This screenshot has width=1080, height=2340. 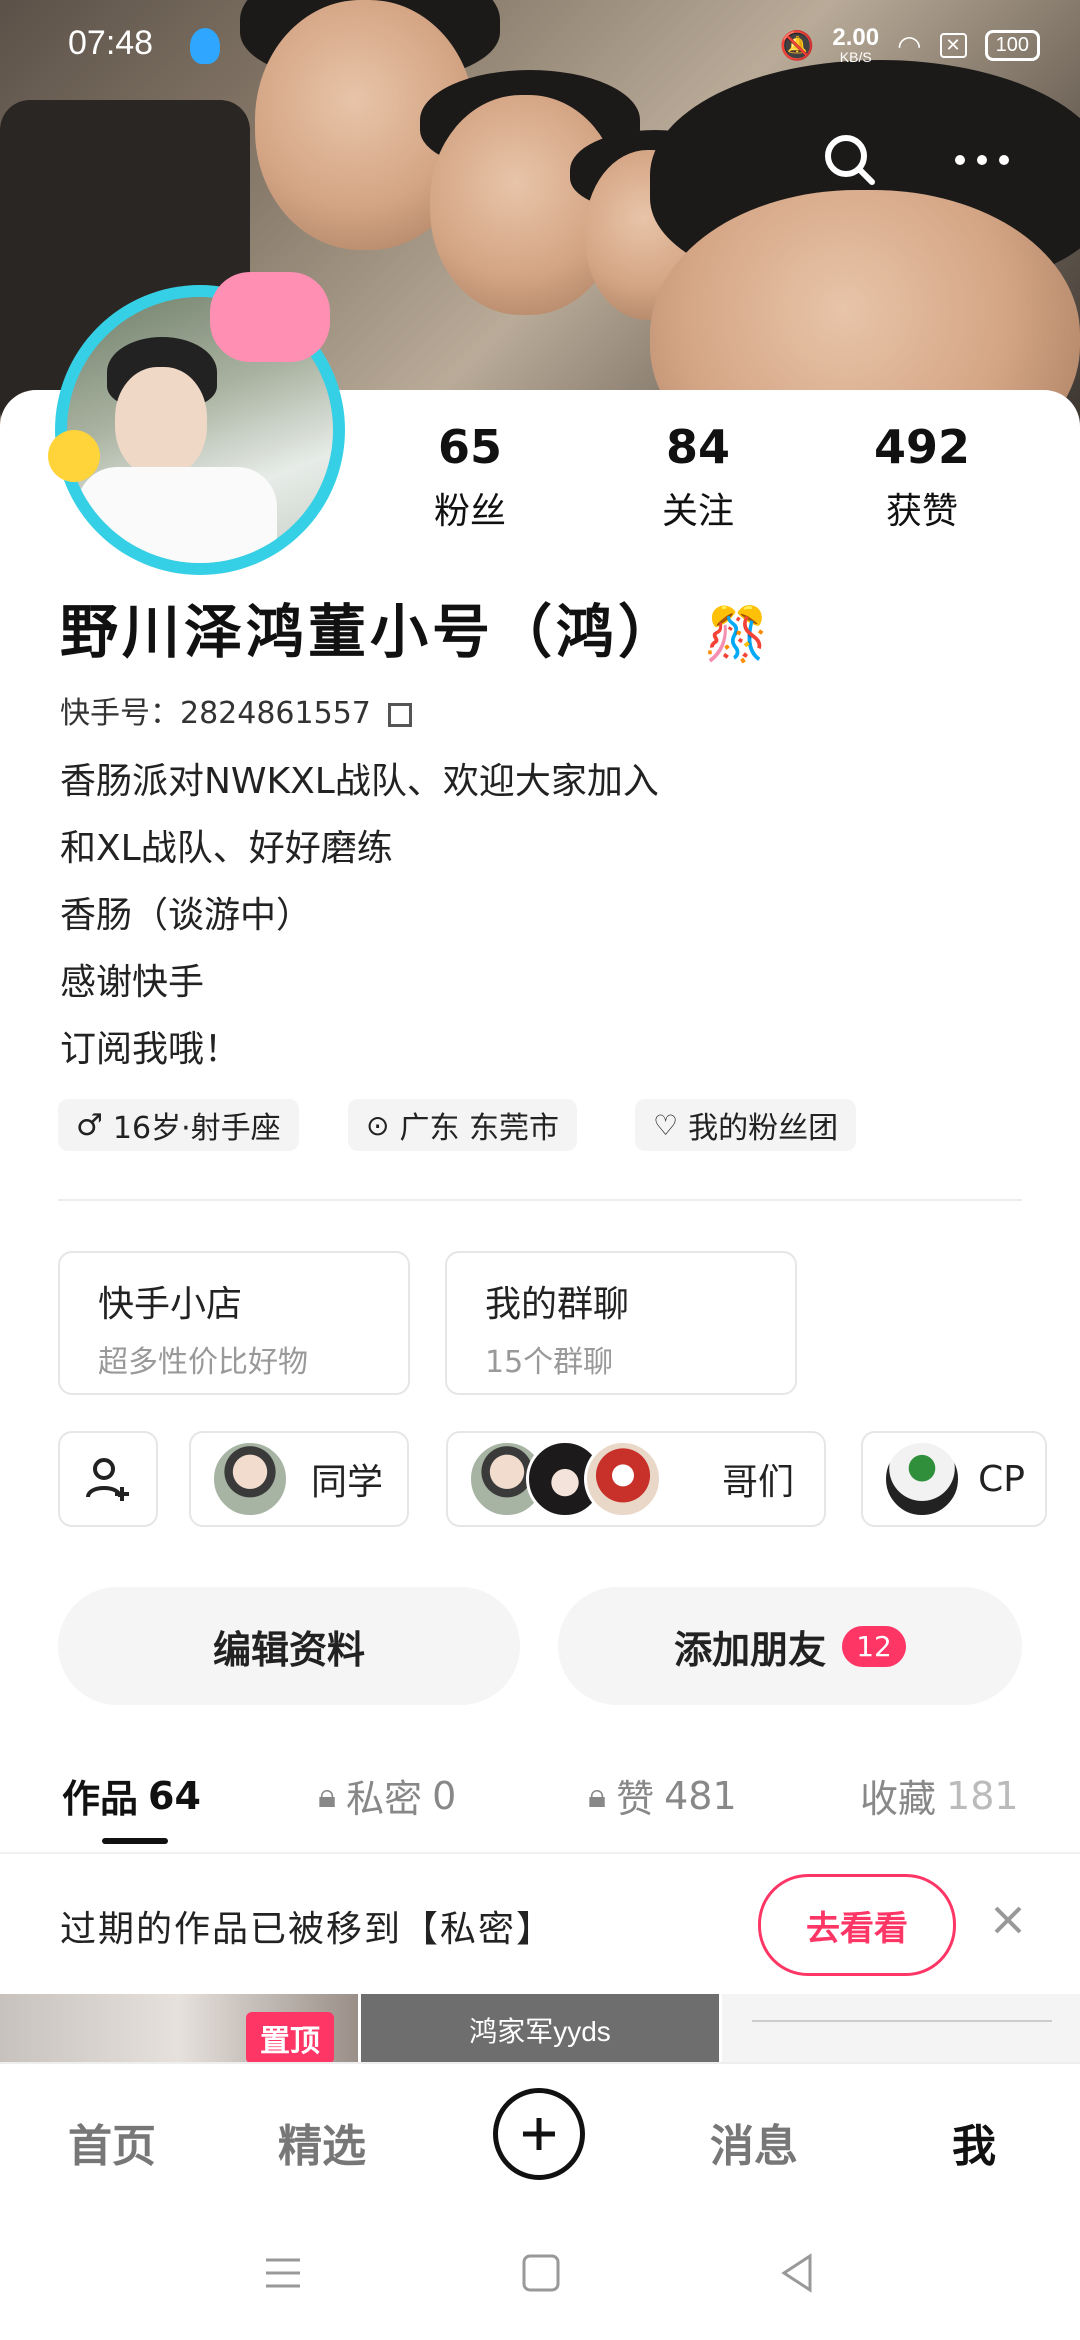 What do you see at coordinates (132, 982) in the screenshot?
I see `bio-line: 感谢快手` at bounding box center [132, 982].